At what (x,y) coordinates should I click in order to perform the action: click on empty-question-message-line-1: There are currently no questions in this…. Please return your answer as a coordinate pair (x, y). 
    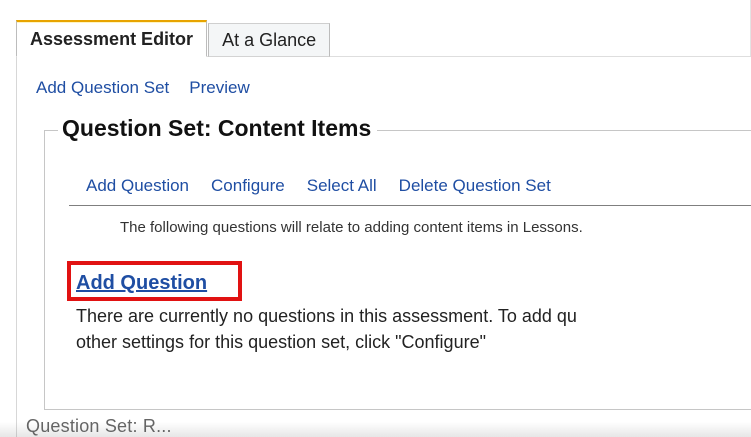
    Looking at the image, I should click on (326, 316).